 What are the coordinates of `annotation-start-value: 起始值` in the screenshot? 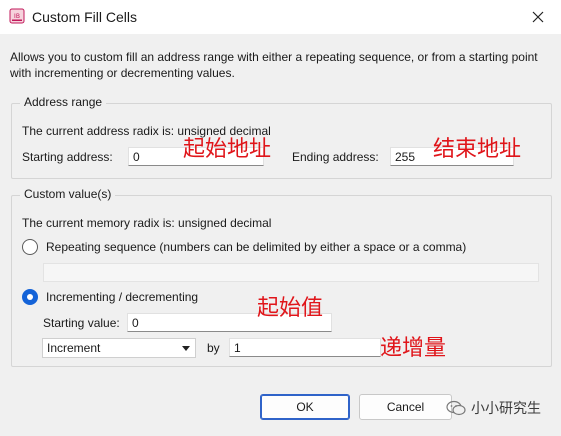 It's located at (290, 308).